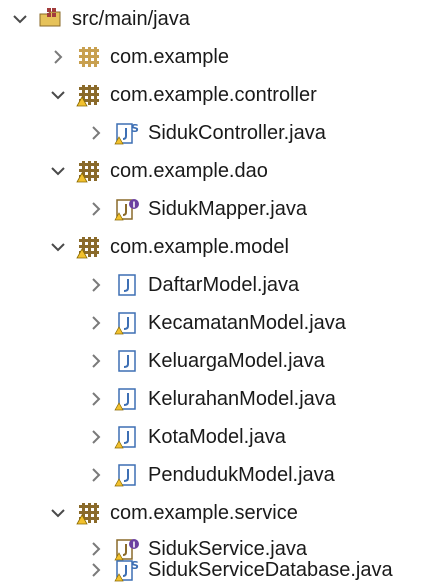 This screenshot has height=585, width=440. I want to click on java-interface-icon: I, so click(127, 209).